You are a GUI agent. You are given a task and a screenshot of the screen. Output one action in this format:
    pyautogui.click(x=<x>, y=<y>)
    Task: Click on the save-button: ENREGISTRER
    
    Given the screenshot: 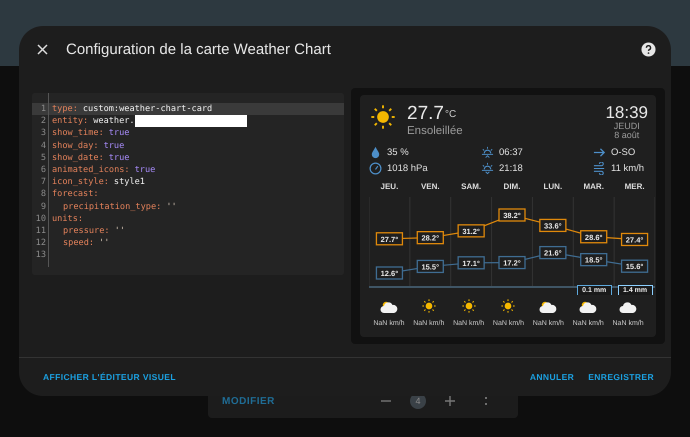 What is the action you would take?
    pyautogui.click(x=621, y=377)
    